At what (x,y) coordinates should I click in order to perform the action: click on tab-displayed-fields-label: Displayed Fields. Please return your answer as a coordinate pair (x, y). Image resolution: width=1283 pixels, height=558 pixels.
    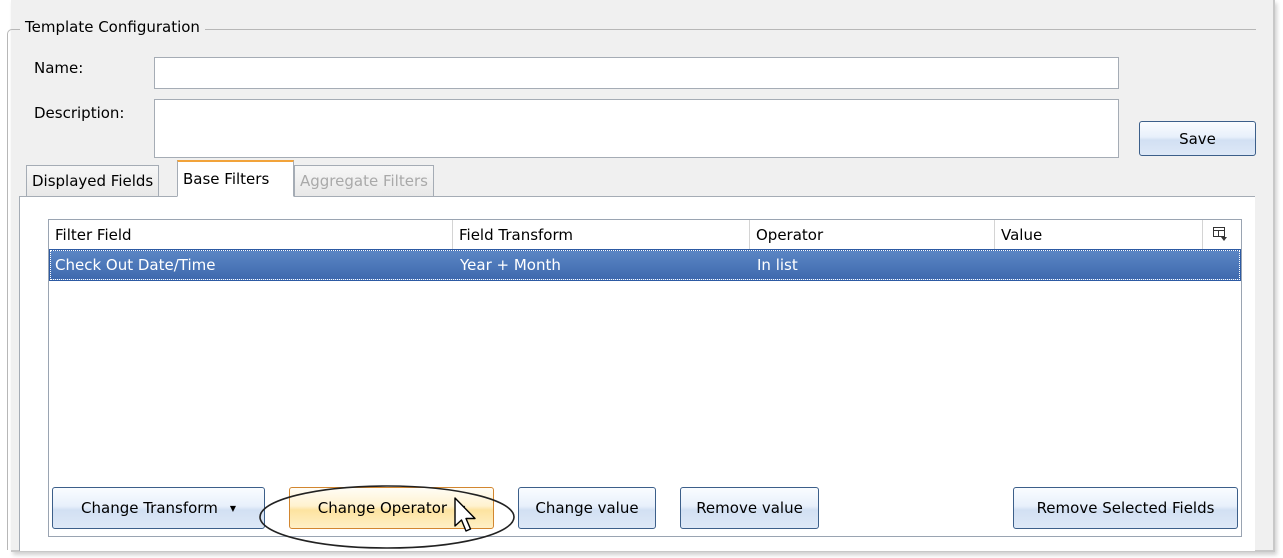
    Looking at the image, I should click on (93, 181).